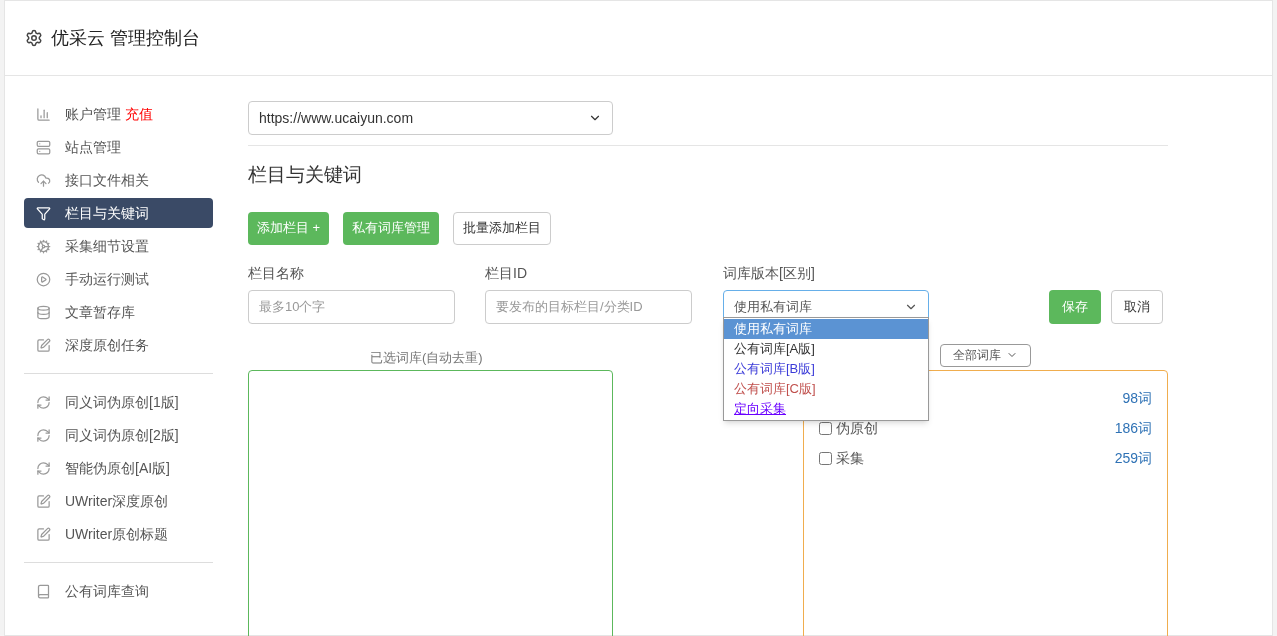 This screenshot has height=636, width=1277. What do you see at coordinates (430, 118) in the screenshot?
I see `site-select: https://www.ucaiyun.com` at bounding box center [430, 118].